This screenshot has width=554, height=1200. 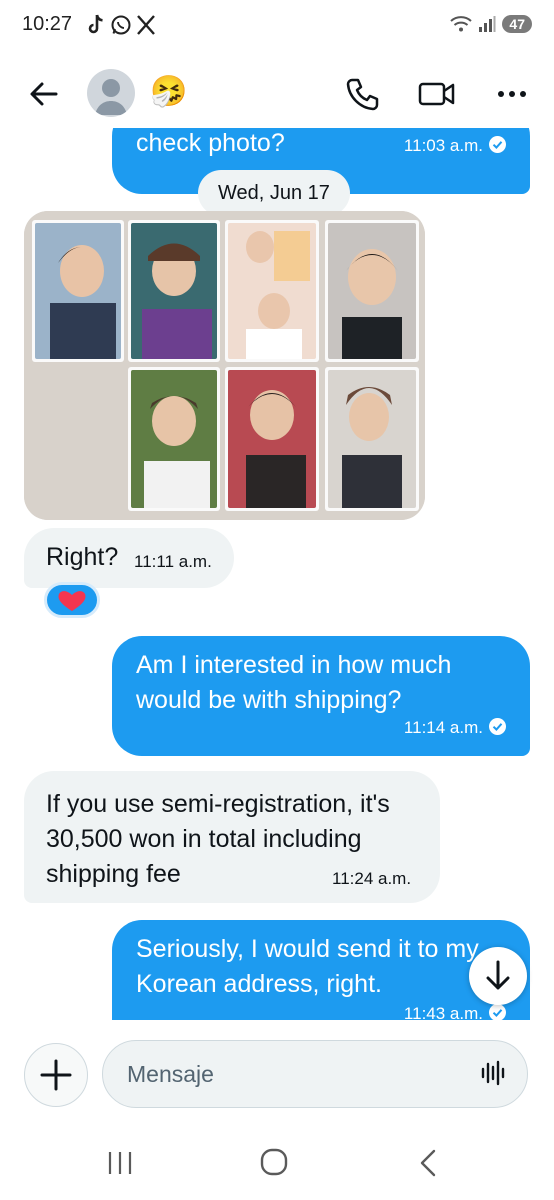 I want to click on status-right: 47, so click(x=491, y=24).